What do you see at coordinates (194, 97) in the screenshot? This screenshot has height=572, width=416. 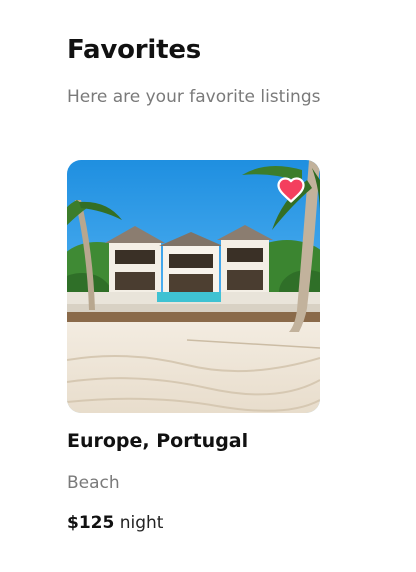 I see `page-subtitle: Here are your favorite listings` at bounding box center [194, 97].